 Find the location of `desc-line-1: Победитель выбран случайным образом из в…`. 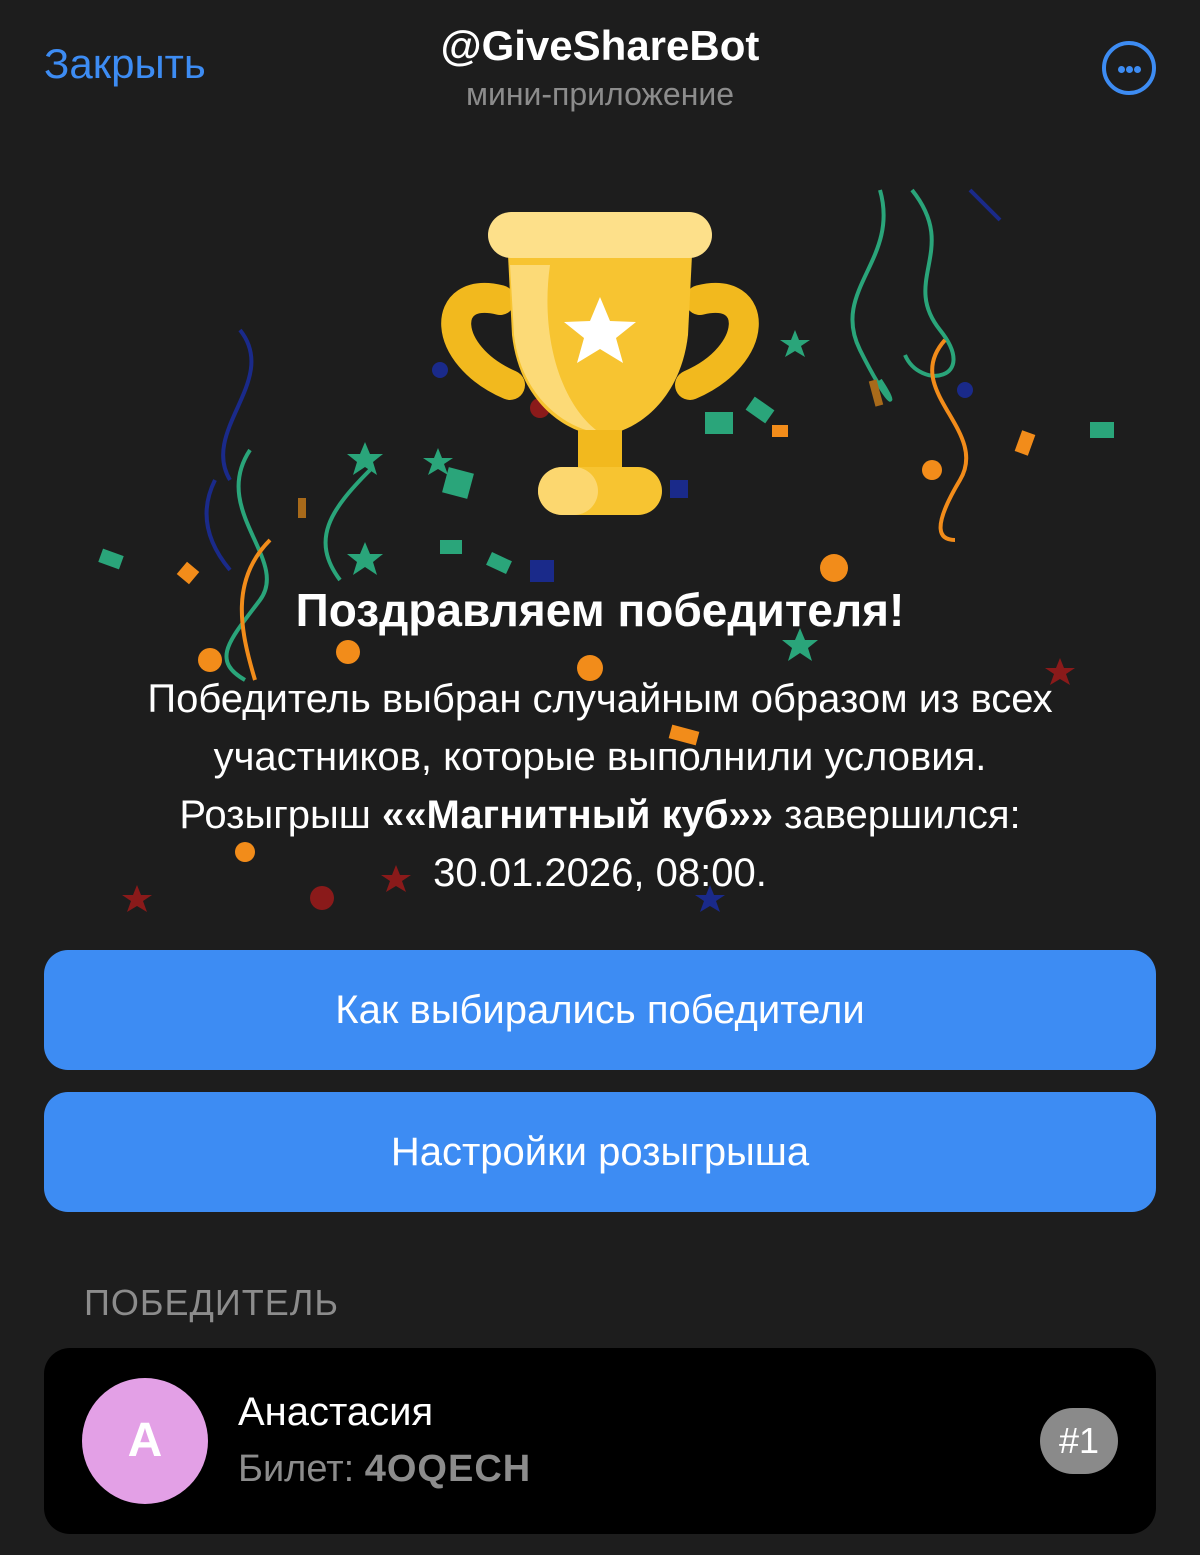

desc-line-1: Победитель выбран случайным образом из в… is located at coordinates (600, 699).